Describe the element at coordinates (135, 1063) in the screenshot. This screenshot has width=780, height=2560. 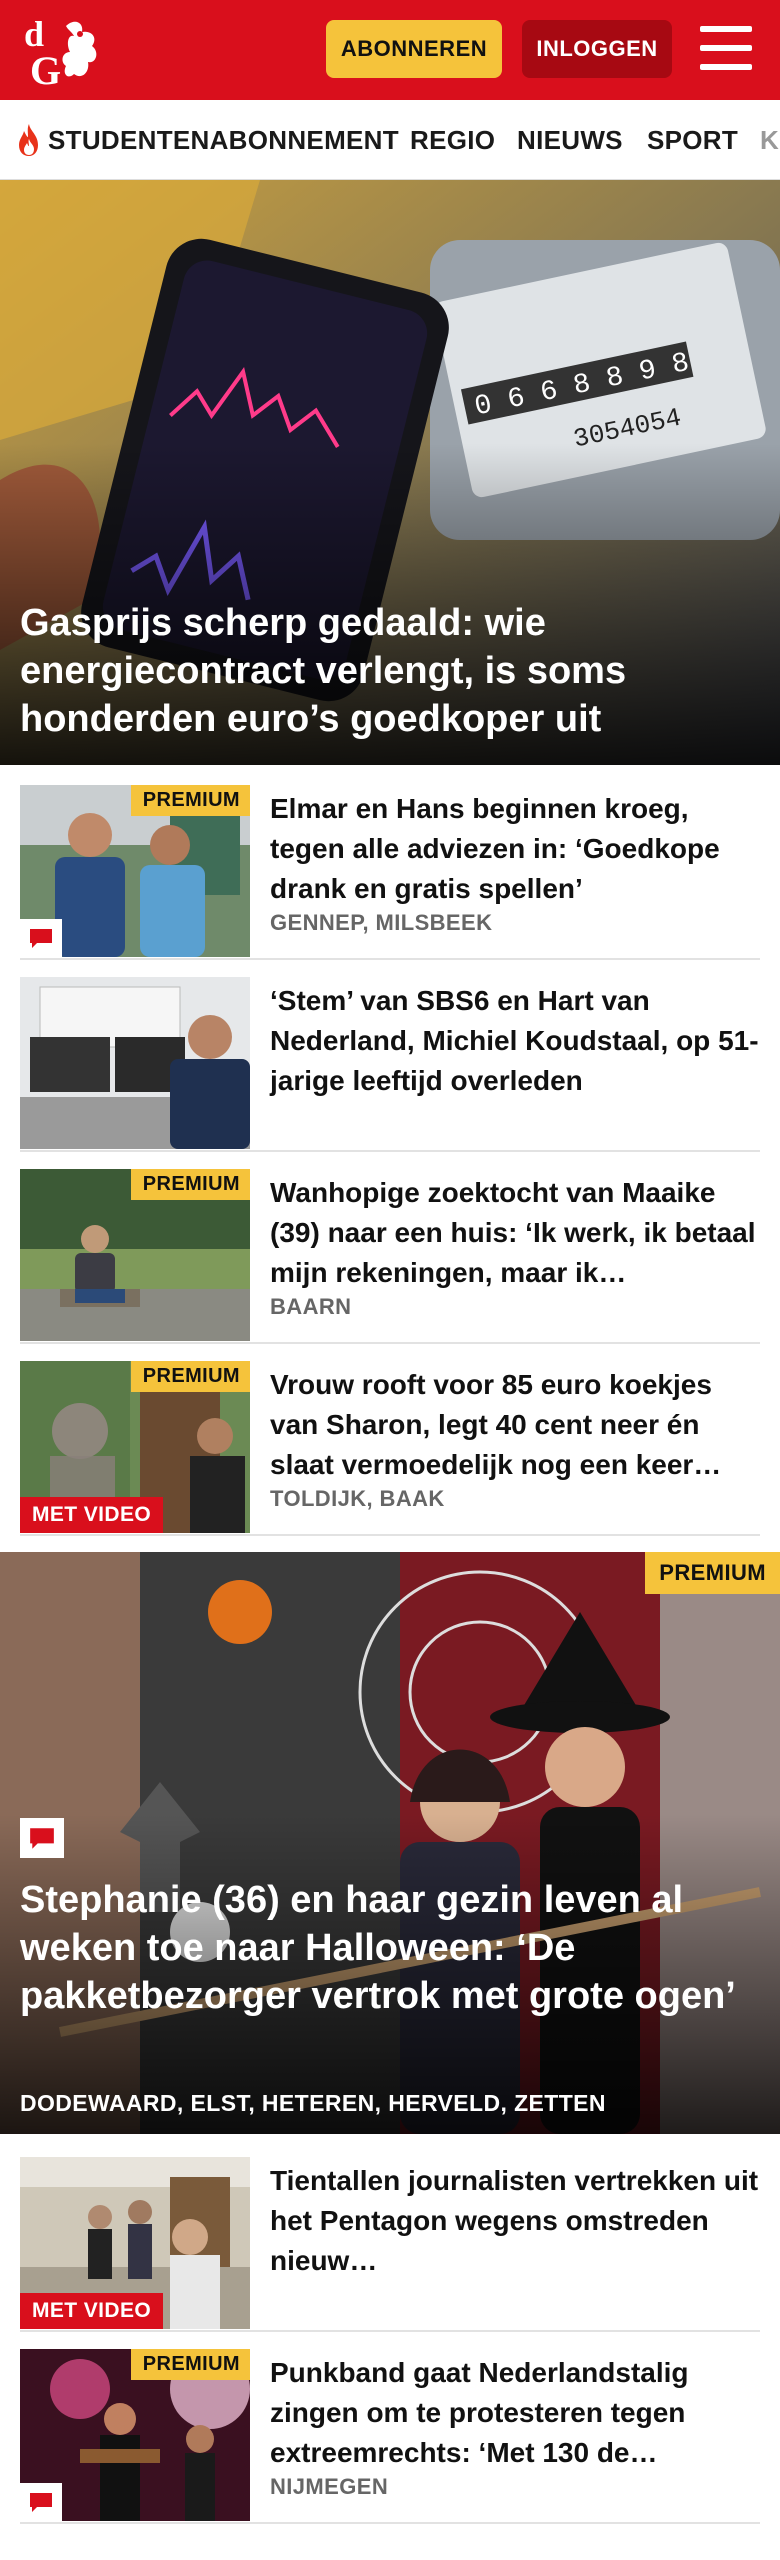
I see `article-thumbnail` at that location.